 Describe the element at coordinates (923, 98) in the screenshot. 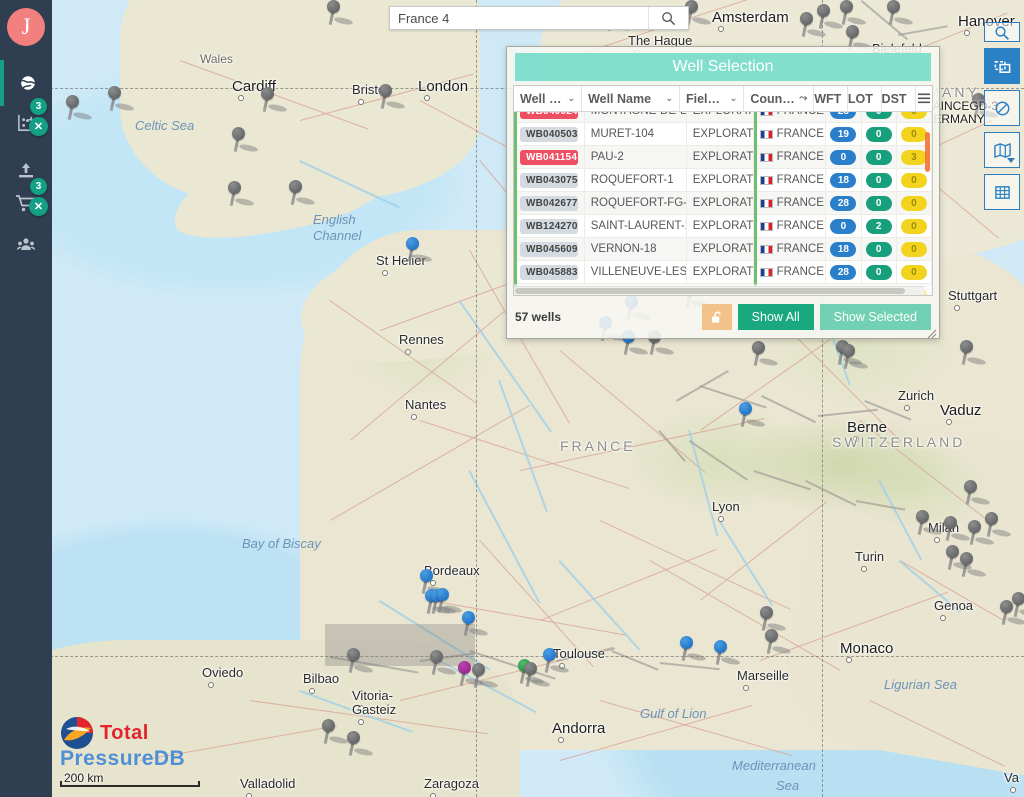

I see `grid-menu-button` at that location.